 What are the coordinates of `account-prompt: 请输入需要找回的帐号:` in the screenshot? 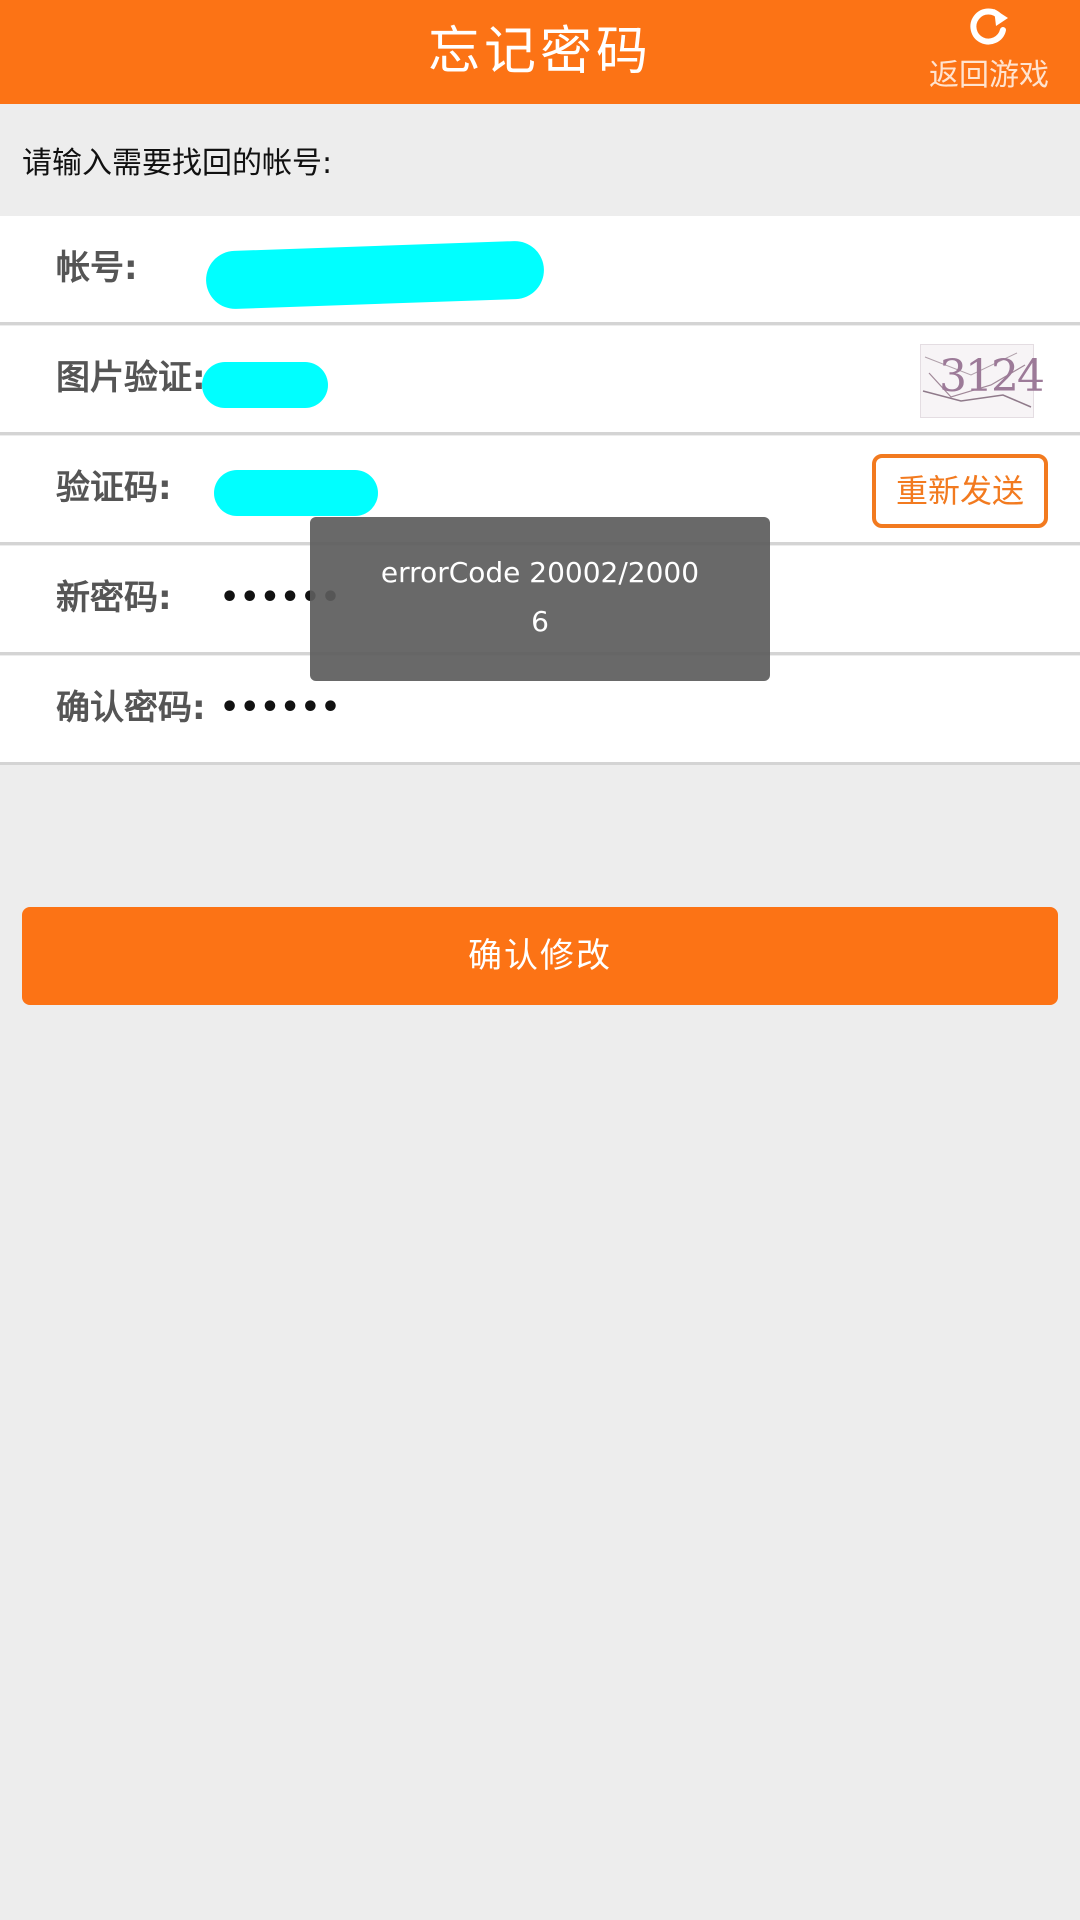 It's located at (177, 163).